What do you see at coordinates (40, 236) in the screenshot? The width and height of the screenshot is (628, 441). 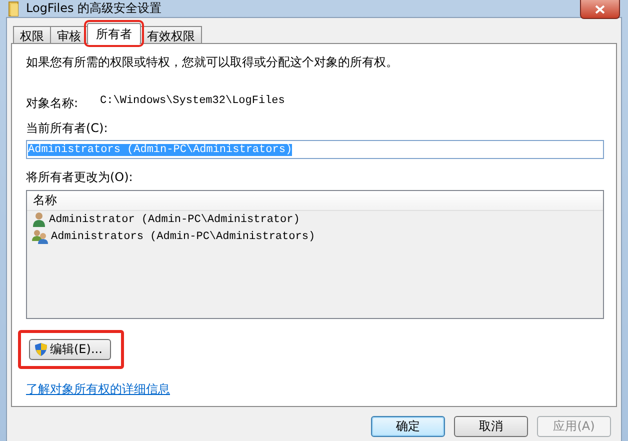 I see `users-icon` at bounding box center [40, 236].